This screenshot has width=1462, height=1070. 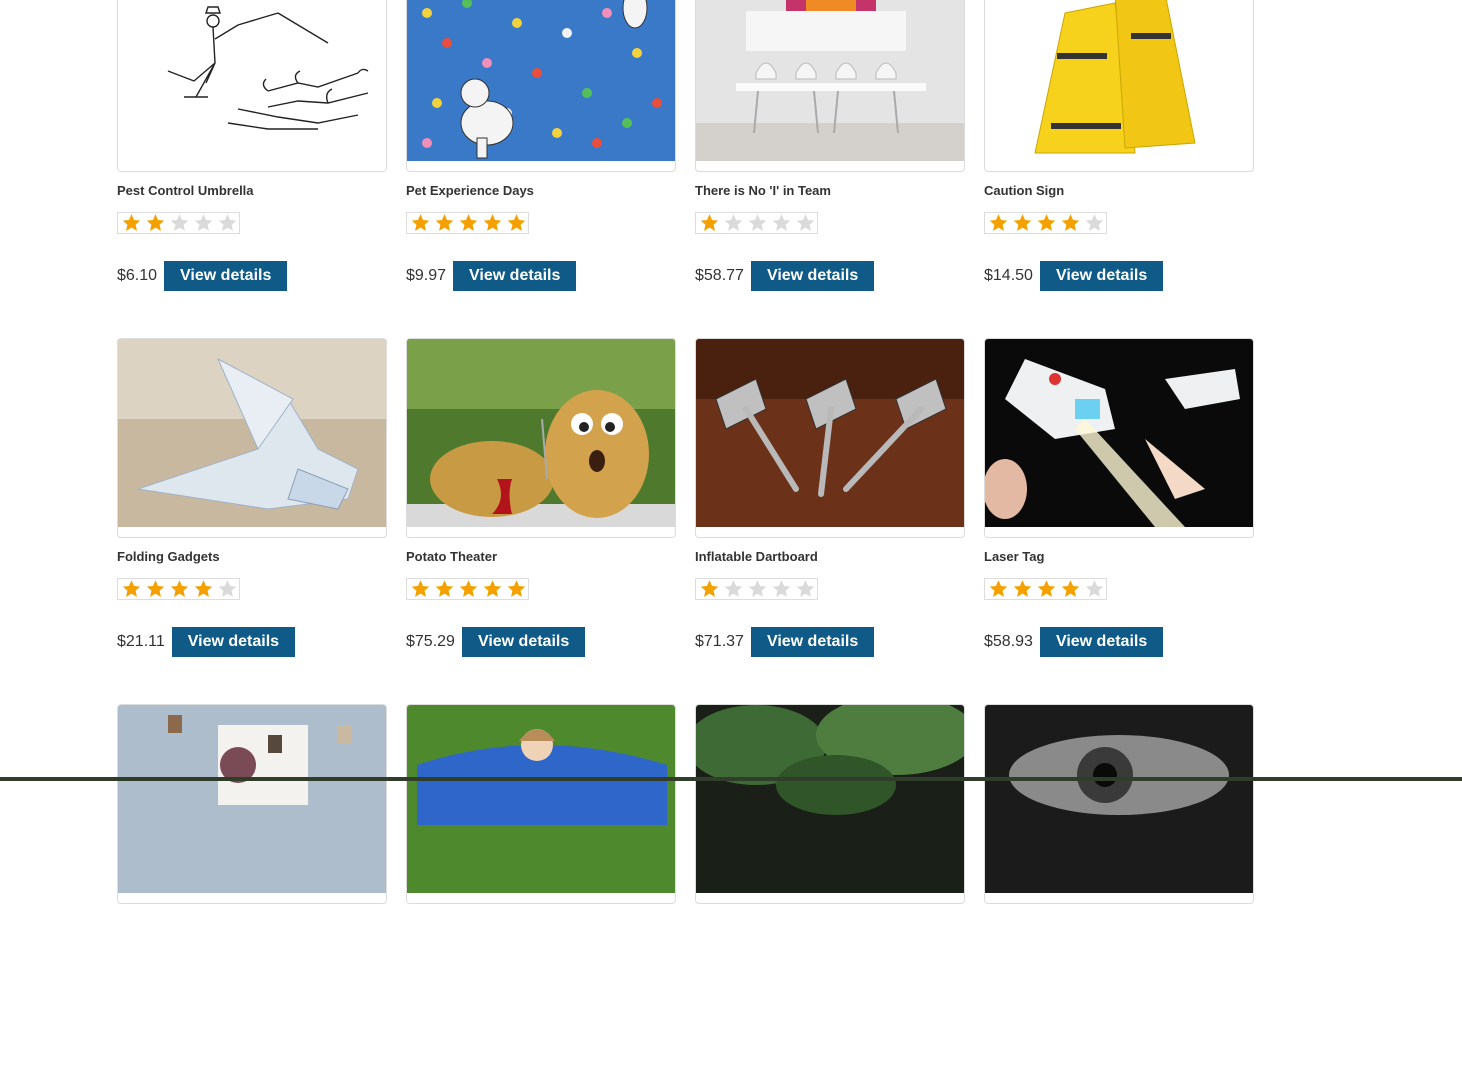 What do you see at coordinates (1008, 276) in the screenshot?
I see `product-price: $14.50` at bounding box center [1008, 276].